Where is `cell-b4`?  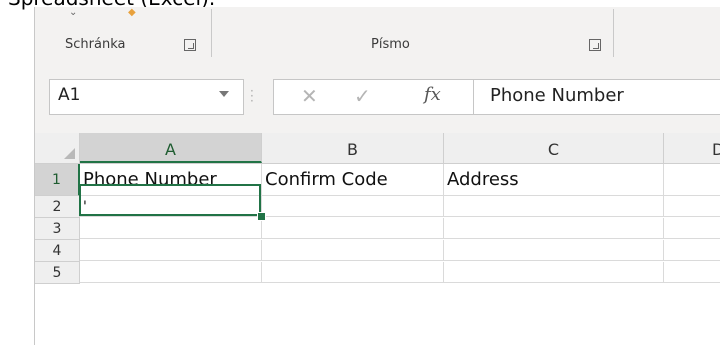
cell-b4 is located at coordinates (353, 250).